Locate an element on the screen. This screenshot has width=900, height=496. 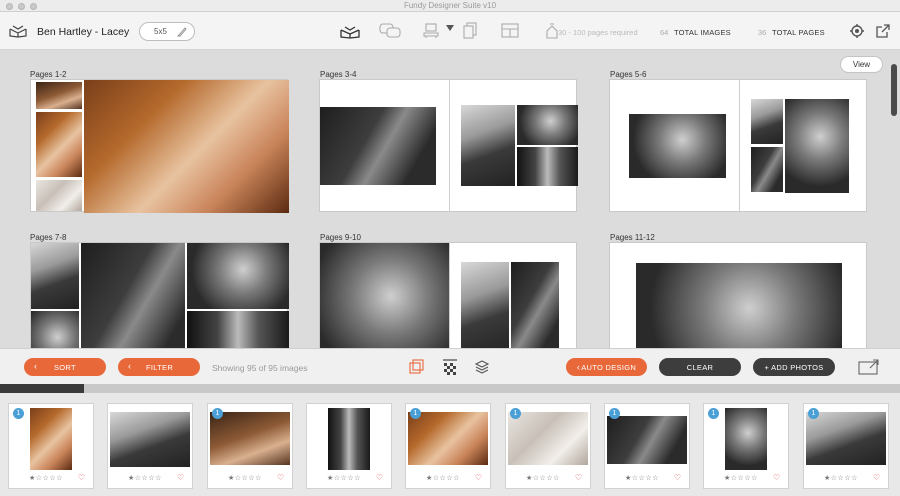
window-title: Fundy Designer Suite v10 is located at coordinates (450, 5).